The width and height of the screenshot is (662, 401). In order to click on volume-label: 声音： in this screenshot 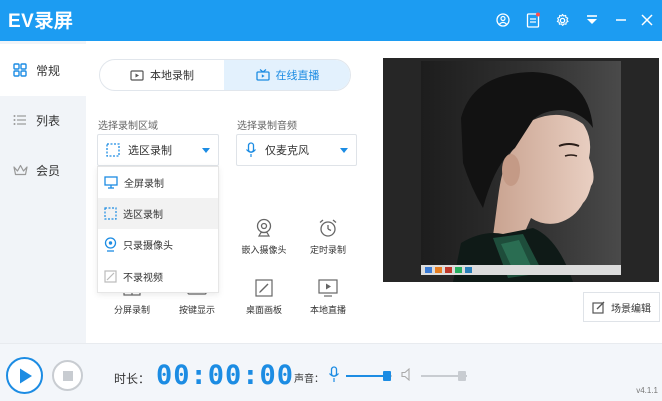, I will do `click(309, 379)`.